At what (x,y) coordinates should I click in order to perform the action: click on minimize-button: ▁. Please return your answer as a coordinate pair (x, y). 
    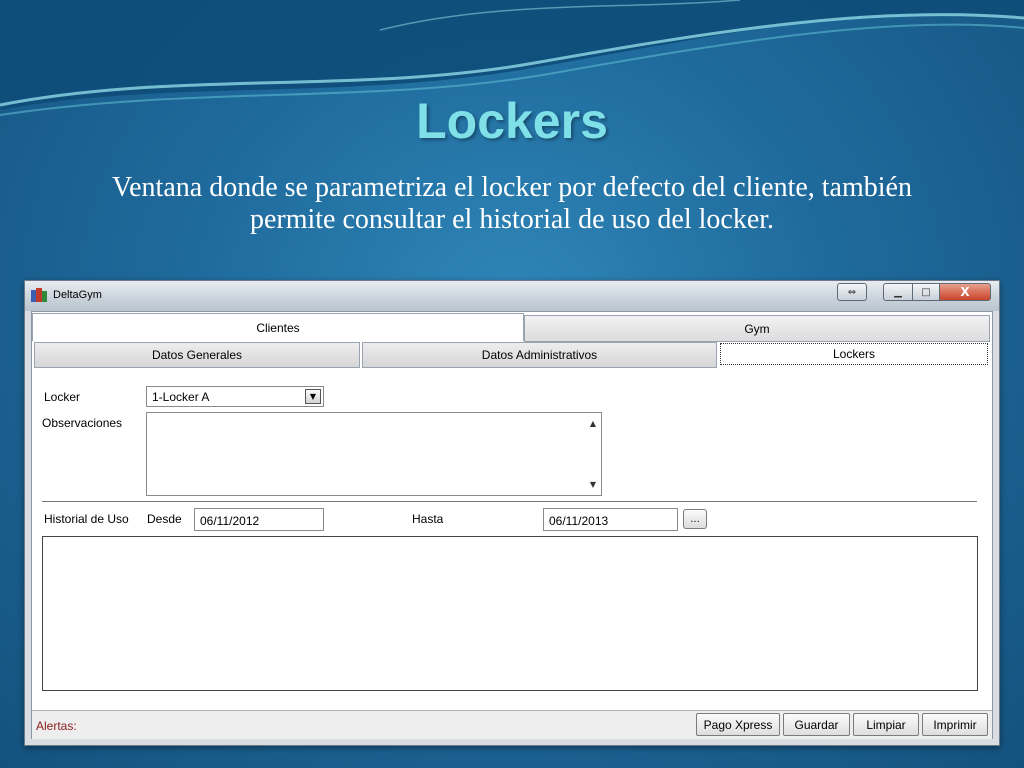
    Looking at the image, I should click on (898, 292).